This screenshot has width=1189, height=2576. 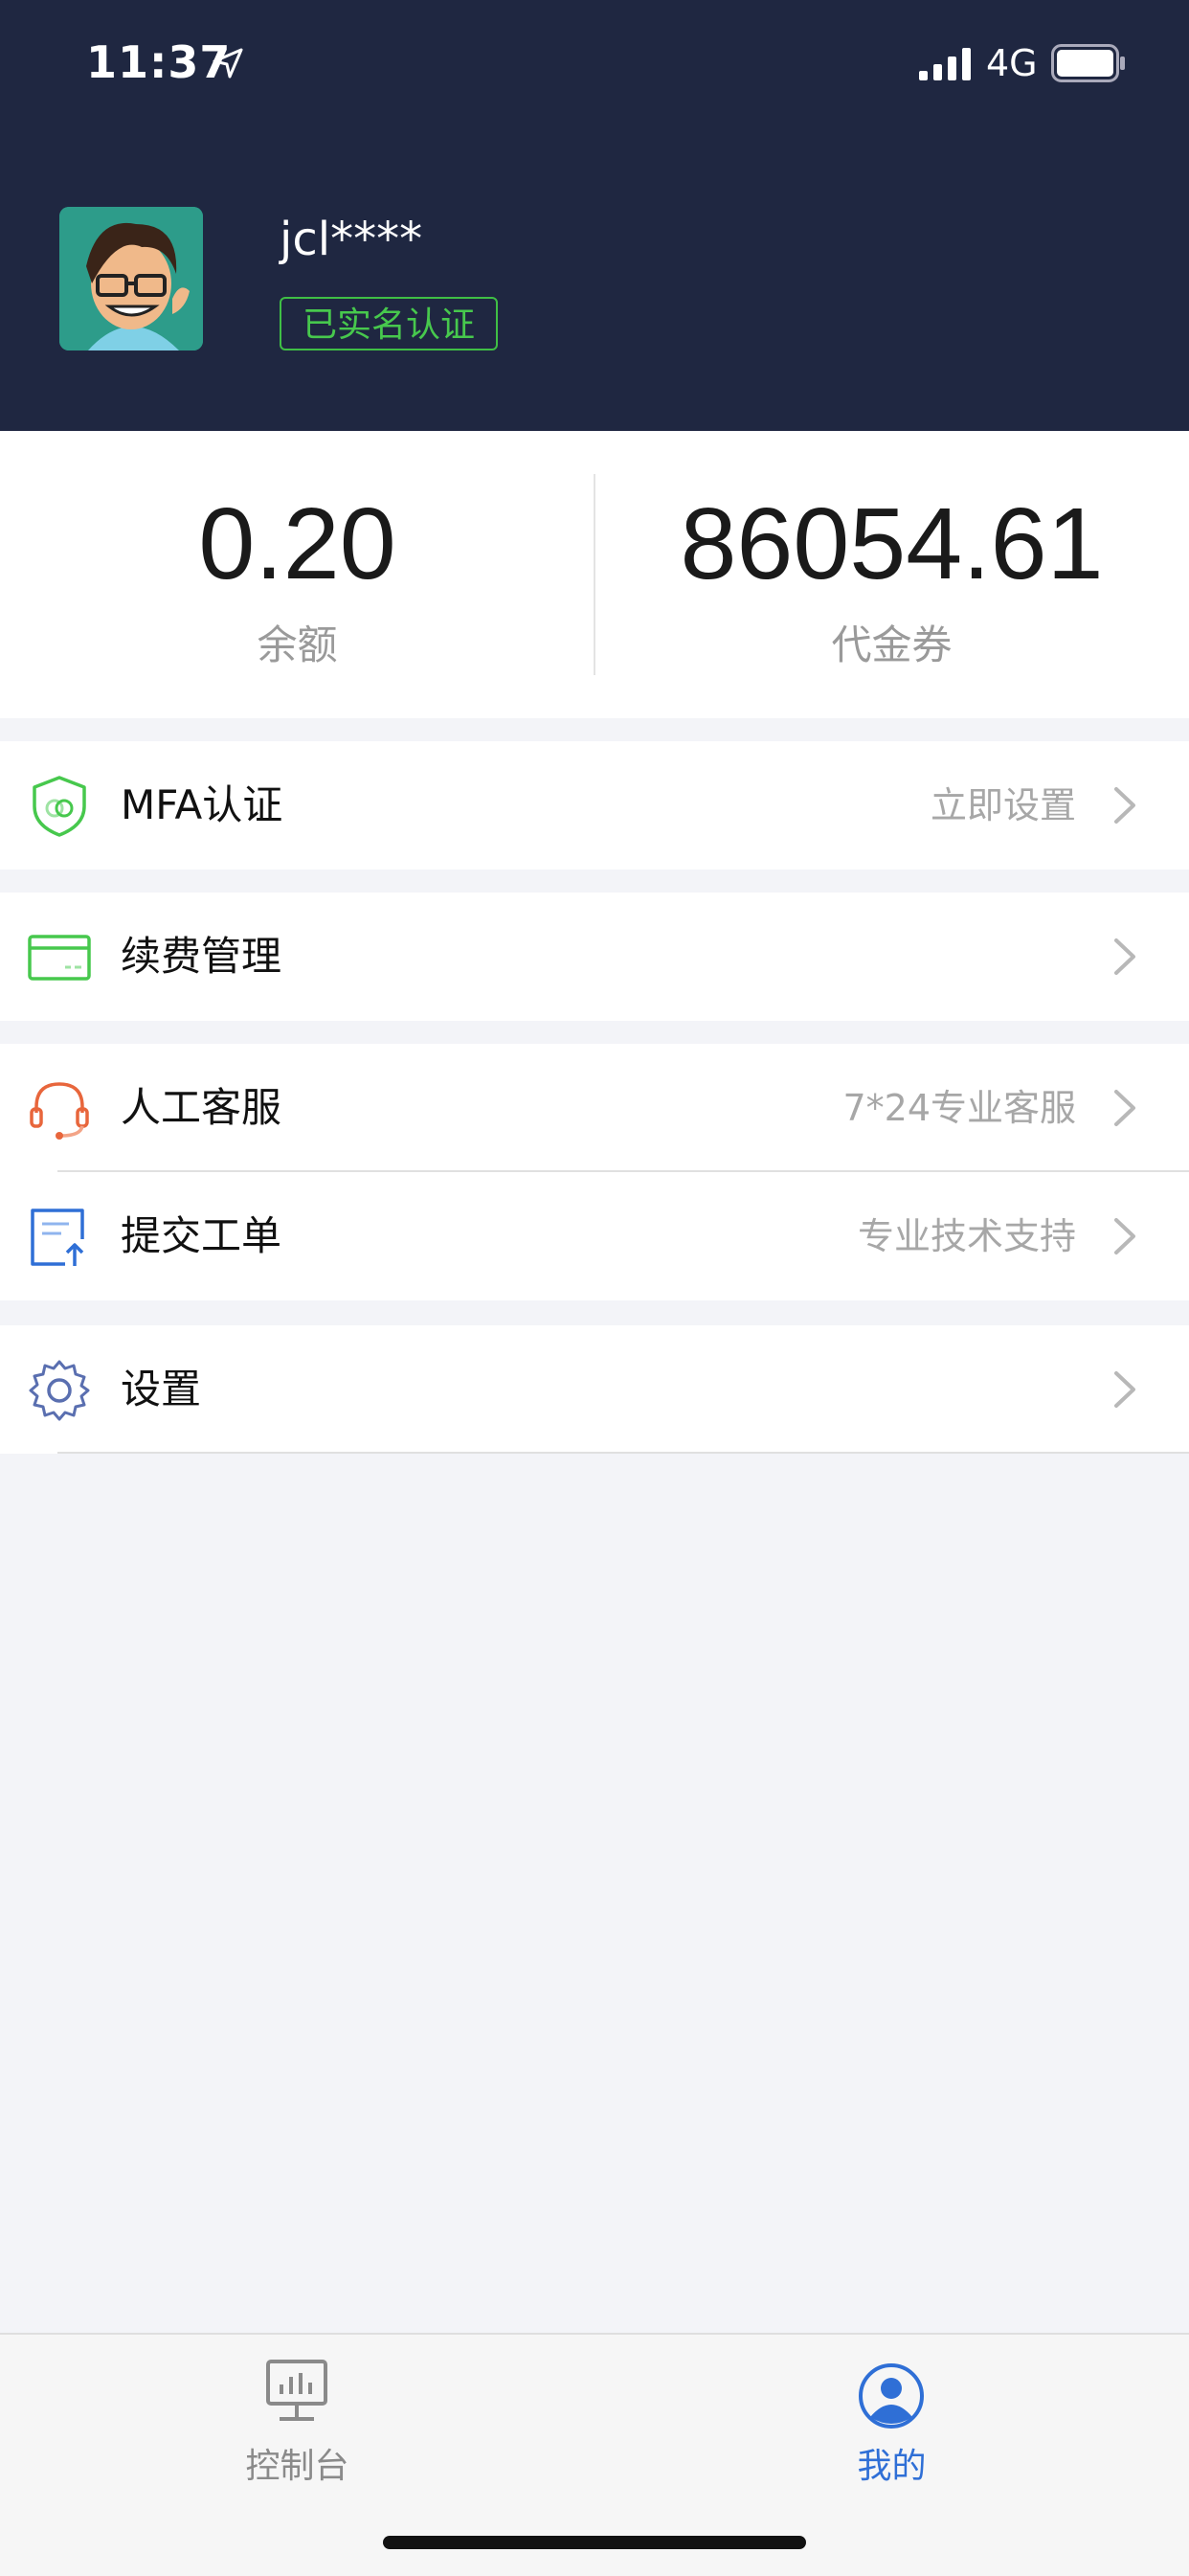 I want to click on network-type: 4G, so click(x=1012, y=63).